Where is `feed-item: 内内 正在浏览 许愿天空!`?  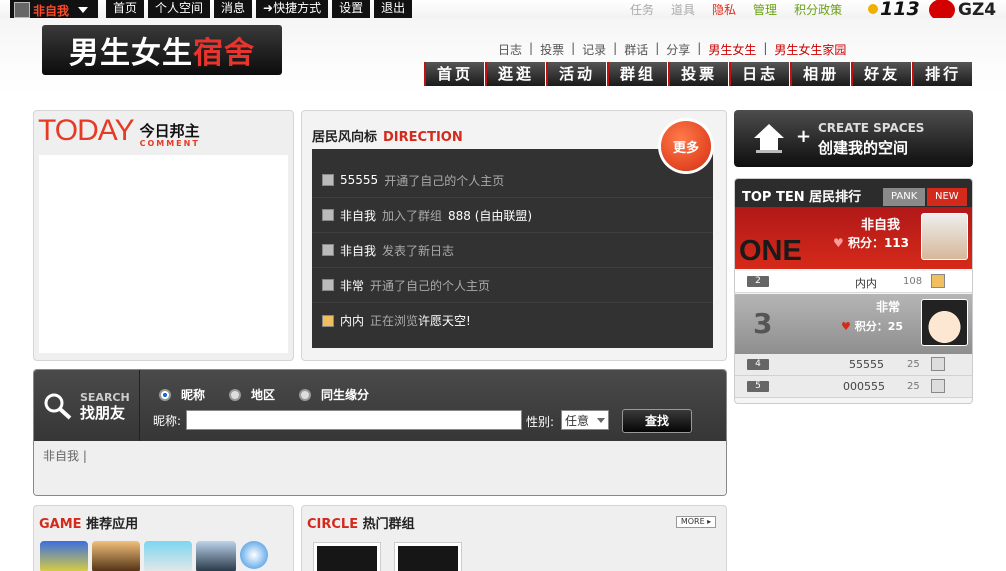
feed-item: 内内 正在浏览 许愿天空! is located at coordinates (512, 320).